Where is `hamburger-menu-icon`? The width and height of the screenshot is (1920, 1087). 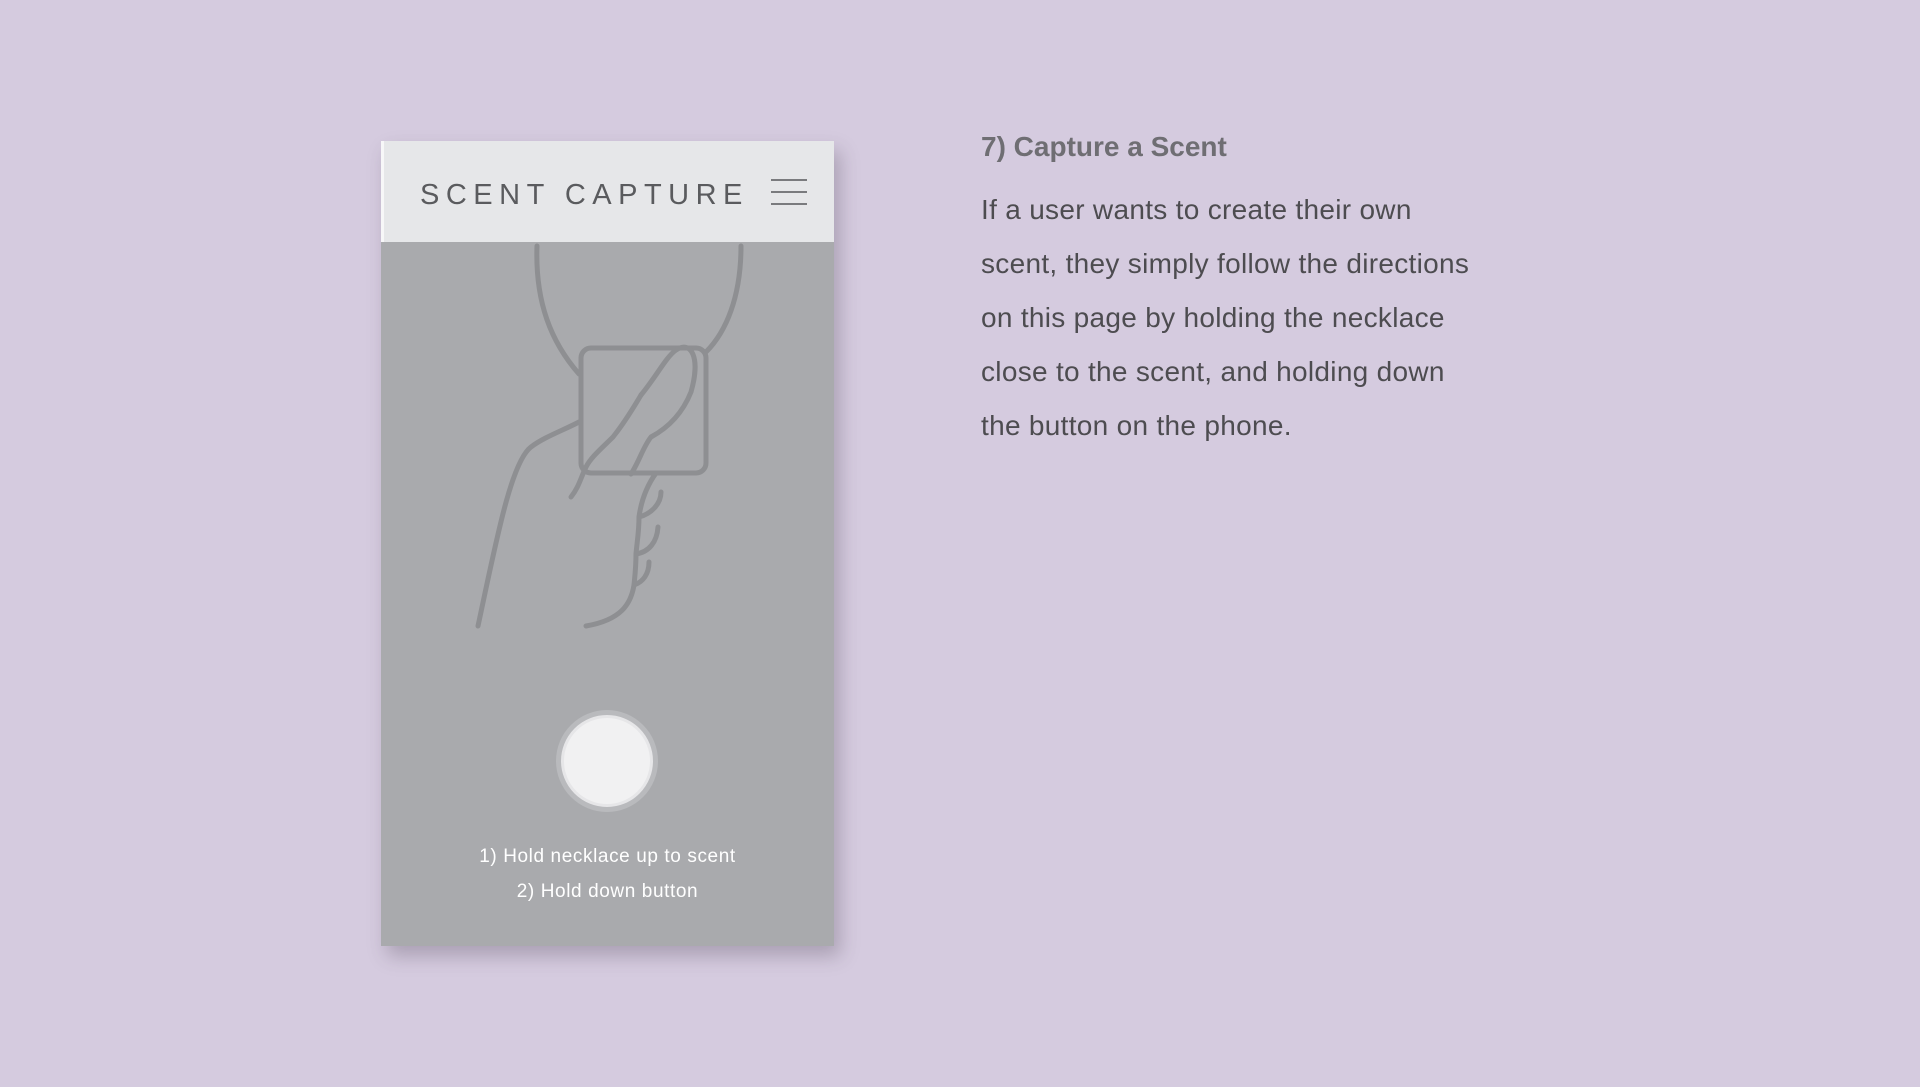 hamburger-menu-icon is located at coordinates (789, 192).